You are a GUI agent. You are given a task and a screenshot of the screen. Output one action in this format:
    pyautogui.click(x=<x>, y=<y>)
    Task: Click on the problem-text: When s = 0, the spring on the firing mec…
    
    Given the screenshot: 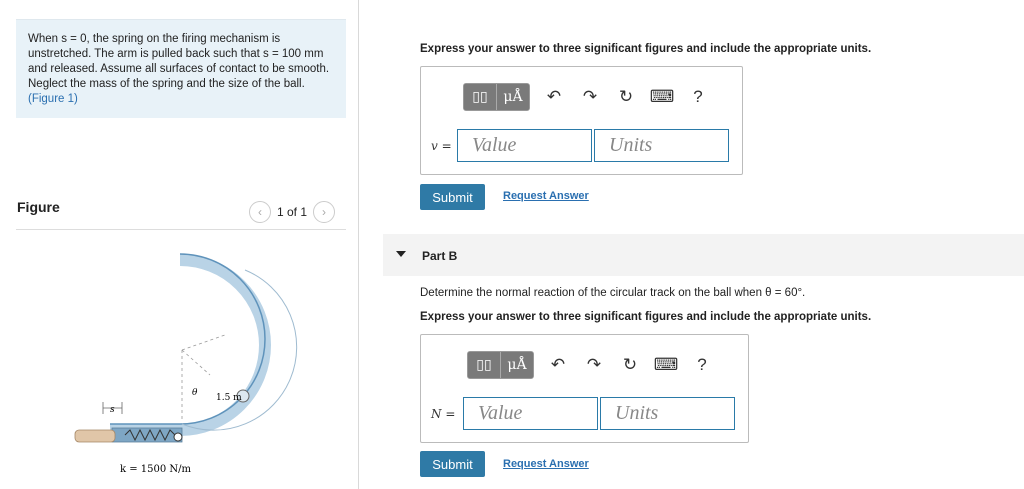 What is the action you would take?
    pyautogui.click(x=179, y=61)
    